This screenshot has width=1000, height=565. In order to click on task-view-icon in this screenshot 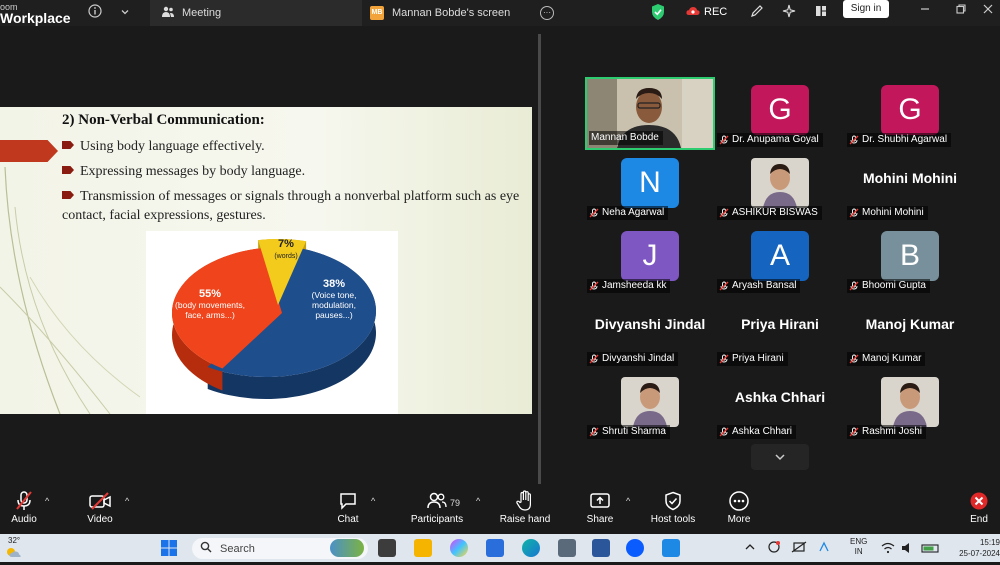, I will do `click(387, 548)`.